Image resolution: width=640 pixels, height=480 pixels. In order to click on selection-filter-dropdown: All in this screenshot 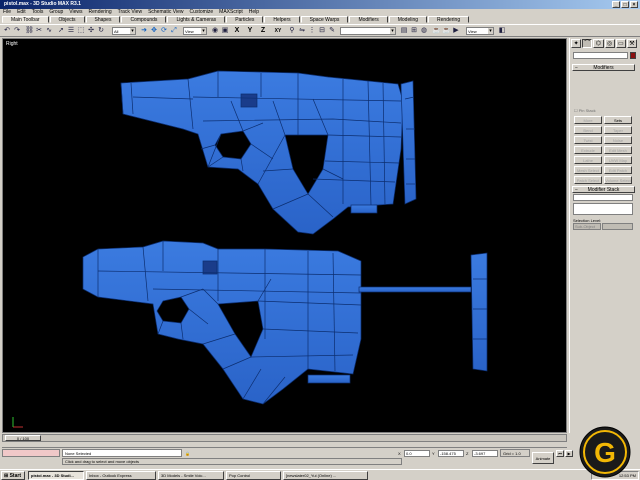, I will do `click(124, 31)`.